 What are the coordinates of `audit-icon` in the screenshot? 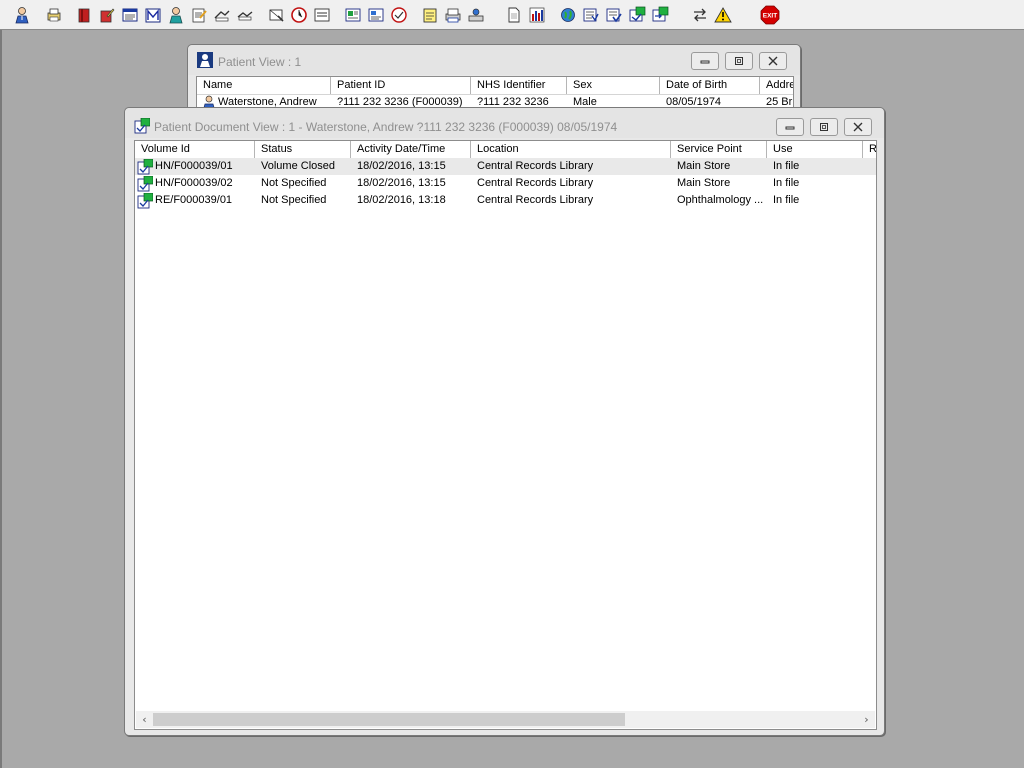 It's located at (399, 15).